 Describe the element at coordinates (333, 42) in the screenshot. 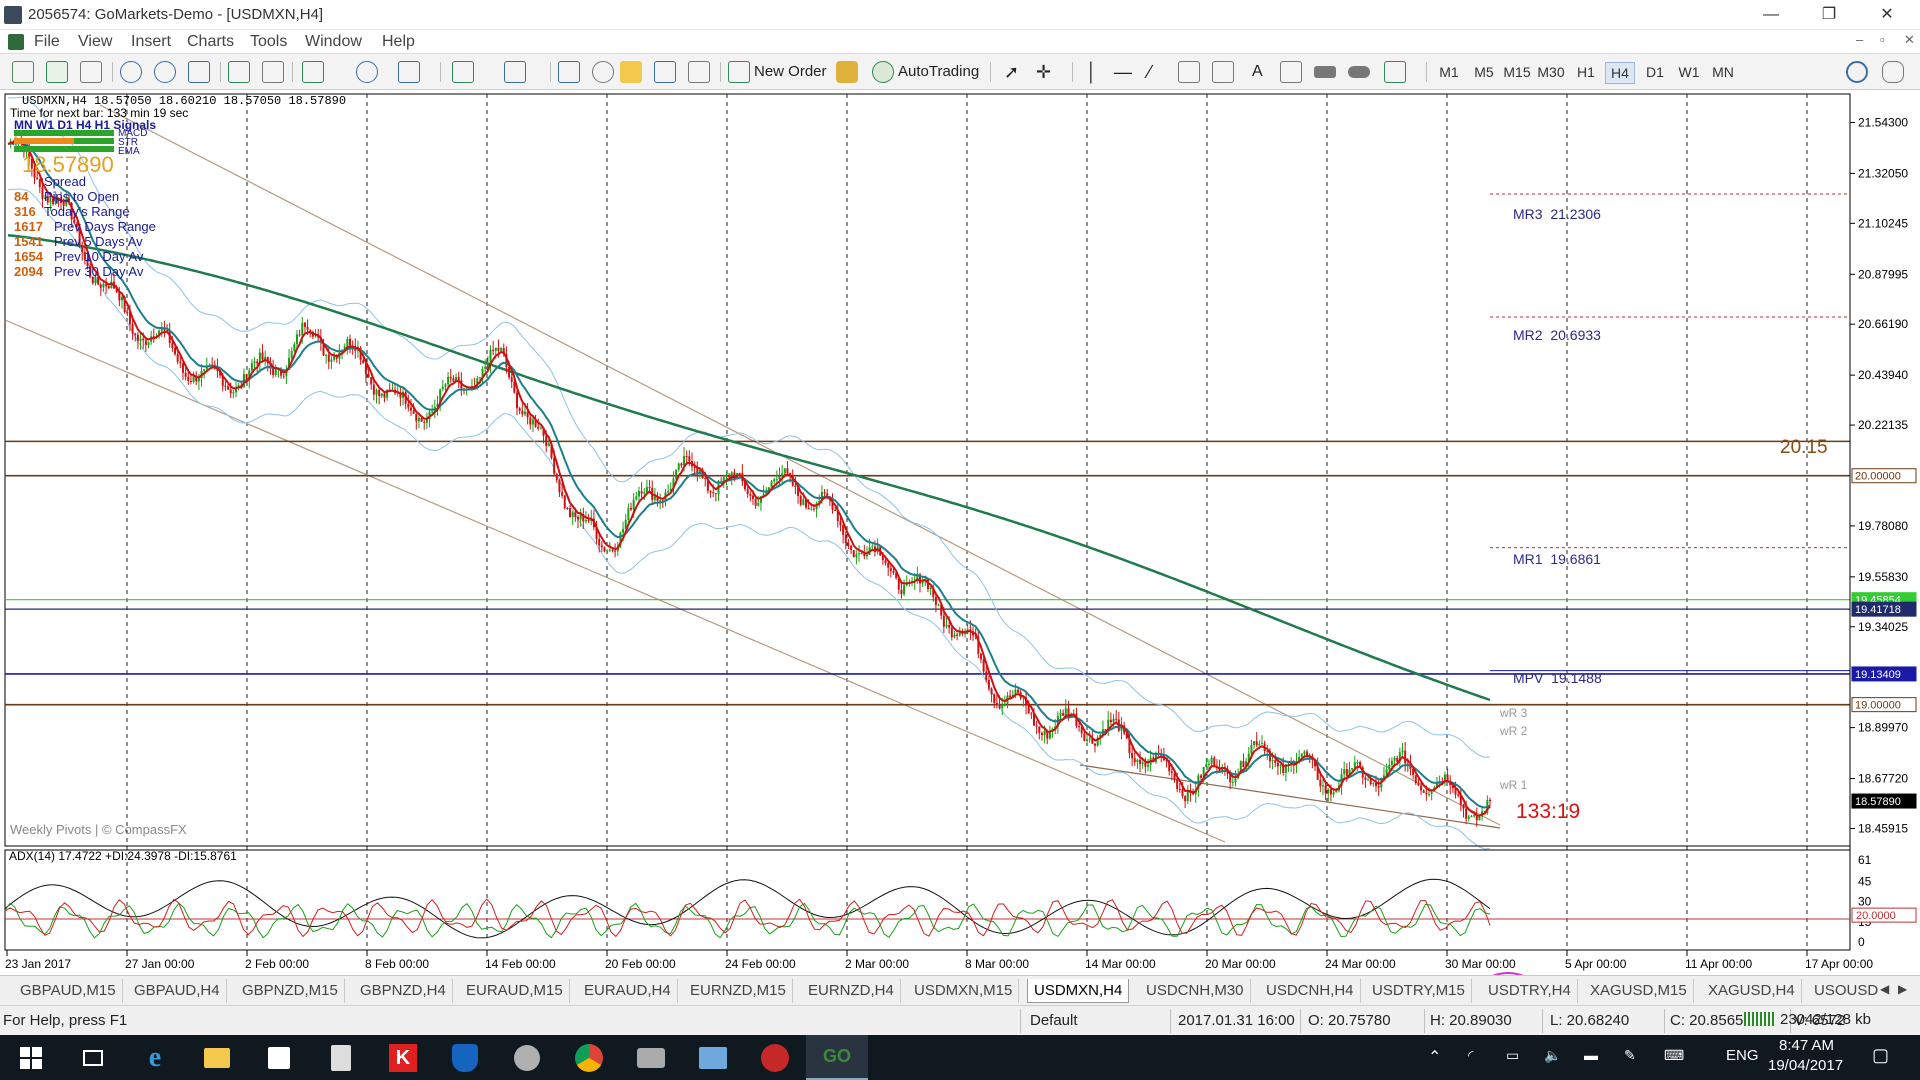

I see `menu-window: Window` at that location.